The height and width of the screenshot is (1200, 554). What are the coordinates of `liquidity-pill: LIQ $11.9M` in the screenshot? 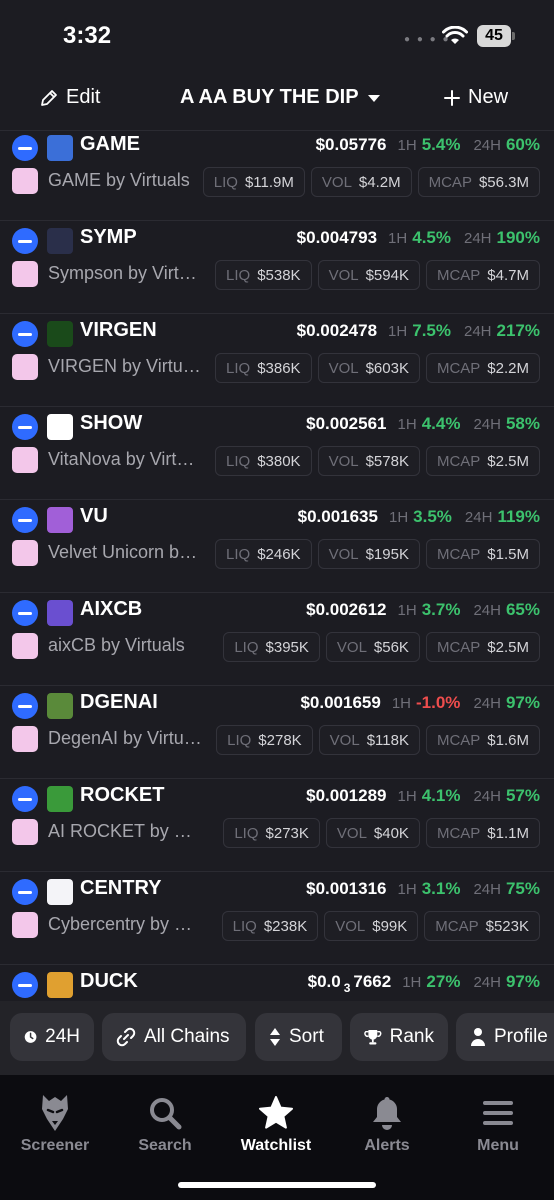 It's located at (253, 182).